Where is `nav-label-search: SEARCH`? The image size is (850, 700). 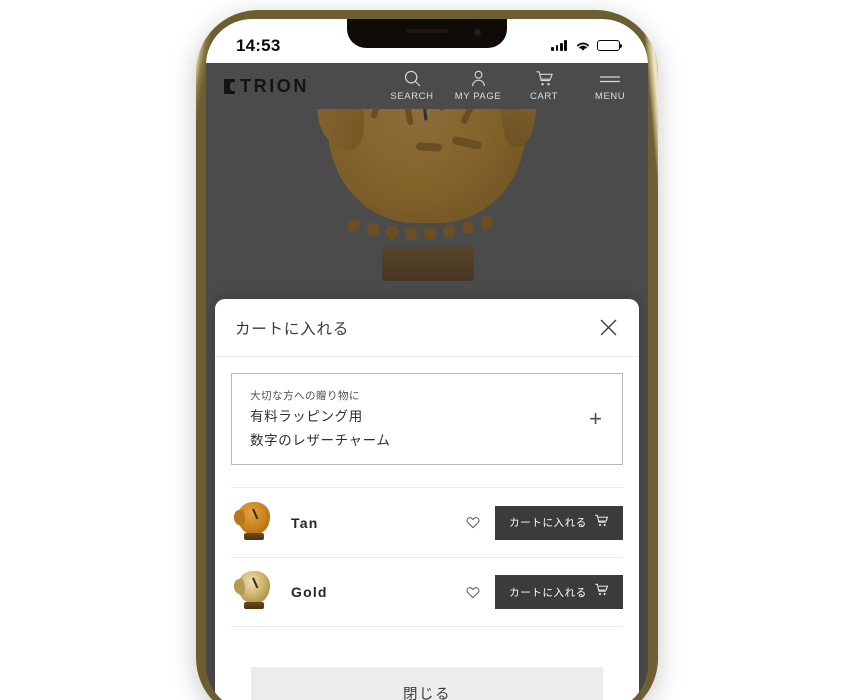 nav-label-search: SEARCH is located at coordinates (412, 96).